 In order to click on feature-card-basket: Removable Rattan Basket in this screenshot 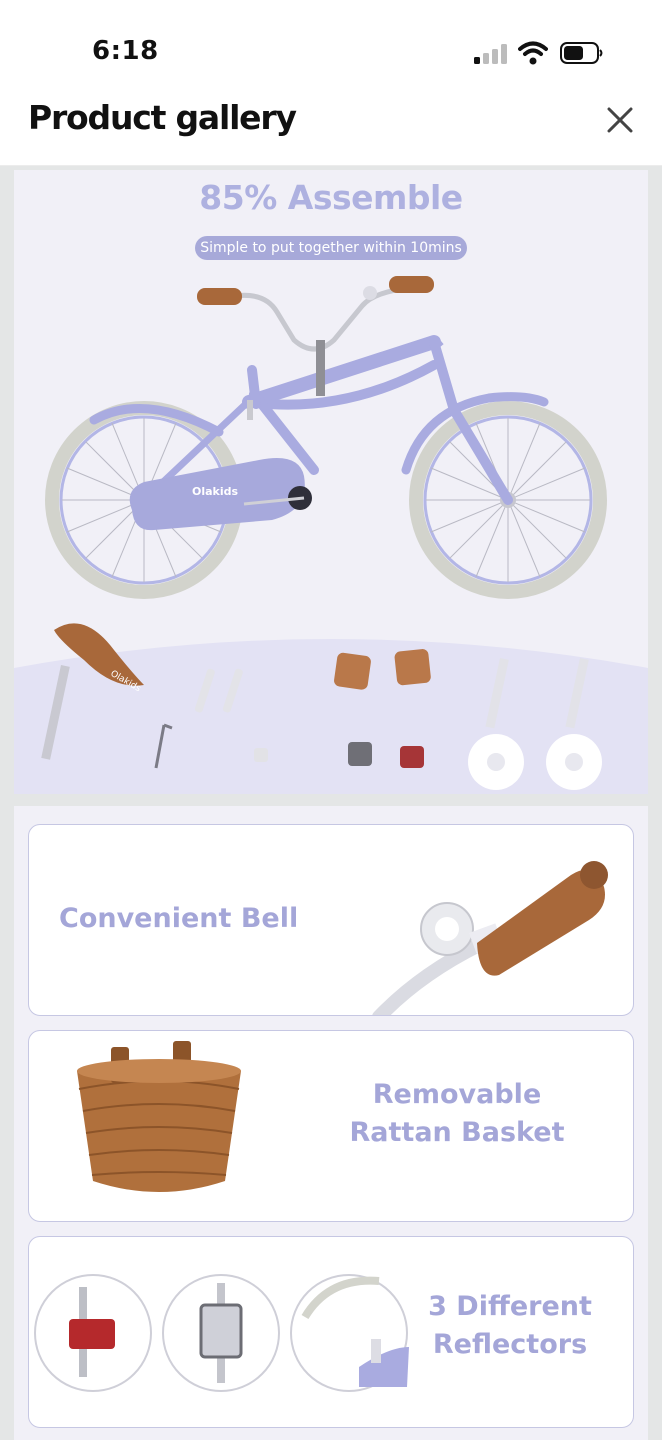, I will do `click(331, 1126)`.